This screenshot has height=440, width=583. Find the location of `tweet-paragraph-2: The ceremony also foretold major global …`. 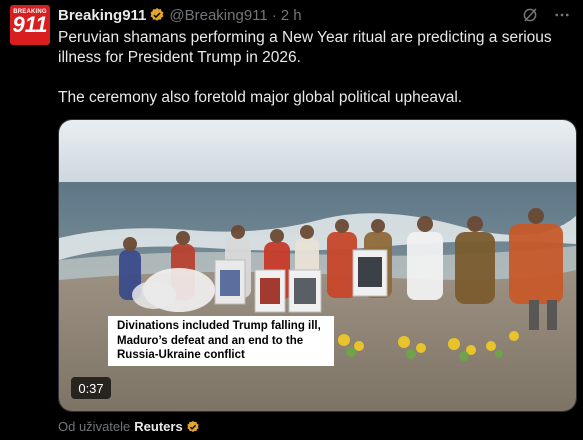

tweet-paragraph-2: The ceremony also foretold major global … is located at coordinates (260, 97).